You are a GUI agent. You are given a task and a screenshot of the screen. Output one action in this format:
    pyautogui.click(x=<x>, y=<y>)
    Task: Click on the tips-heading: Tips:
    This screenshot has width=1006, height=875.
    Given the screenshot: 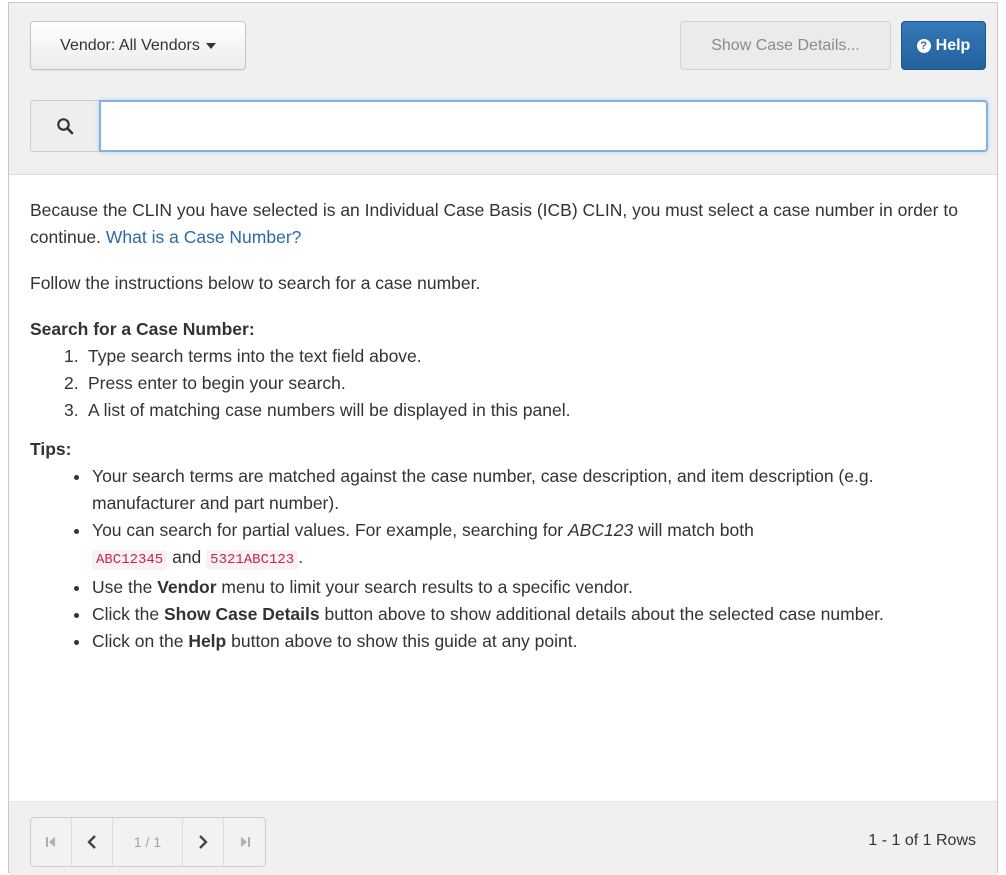 What is the action you would take?
    pyautogui.click(x=51, y=449)
    